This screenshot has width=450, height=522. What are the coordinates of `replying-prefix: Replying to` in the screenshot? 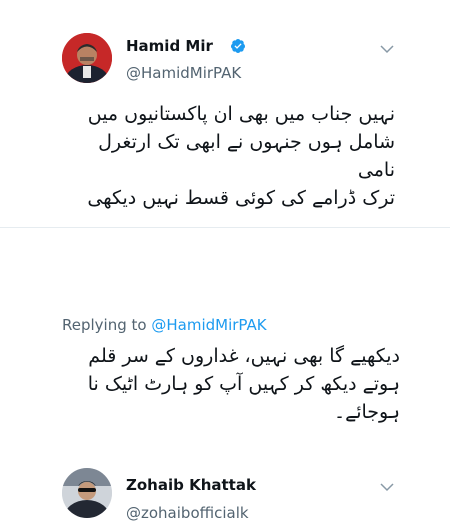 It's located at (104, 325).